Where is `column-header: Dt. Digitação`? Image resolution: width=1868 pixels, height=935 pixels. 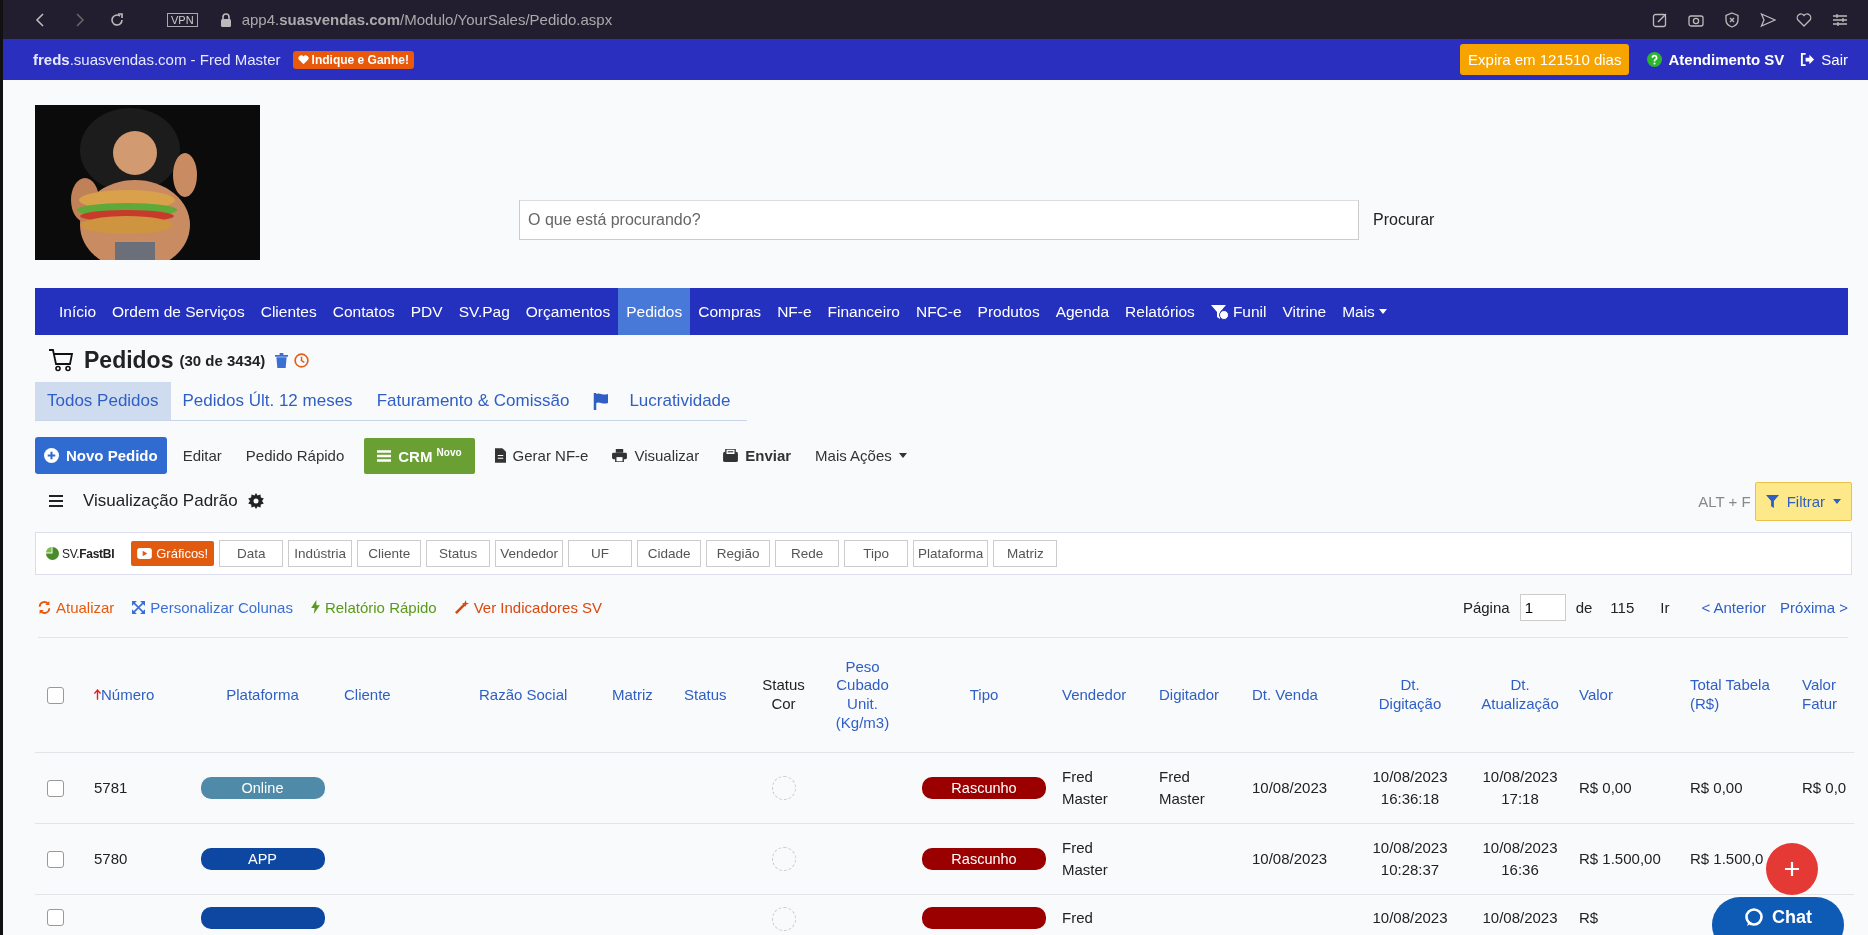
column-header: Dt. Digitação is located at coordinates (1410, 695).